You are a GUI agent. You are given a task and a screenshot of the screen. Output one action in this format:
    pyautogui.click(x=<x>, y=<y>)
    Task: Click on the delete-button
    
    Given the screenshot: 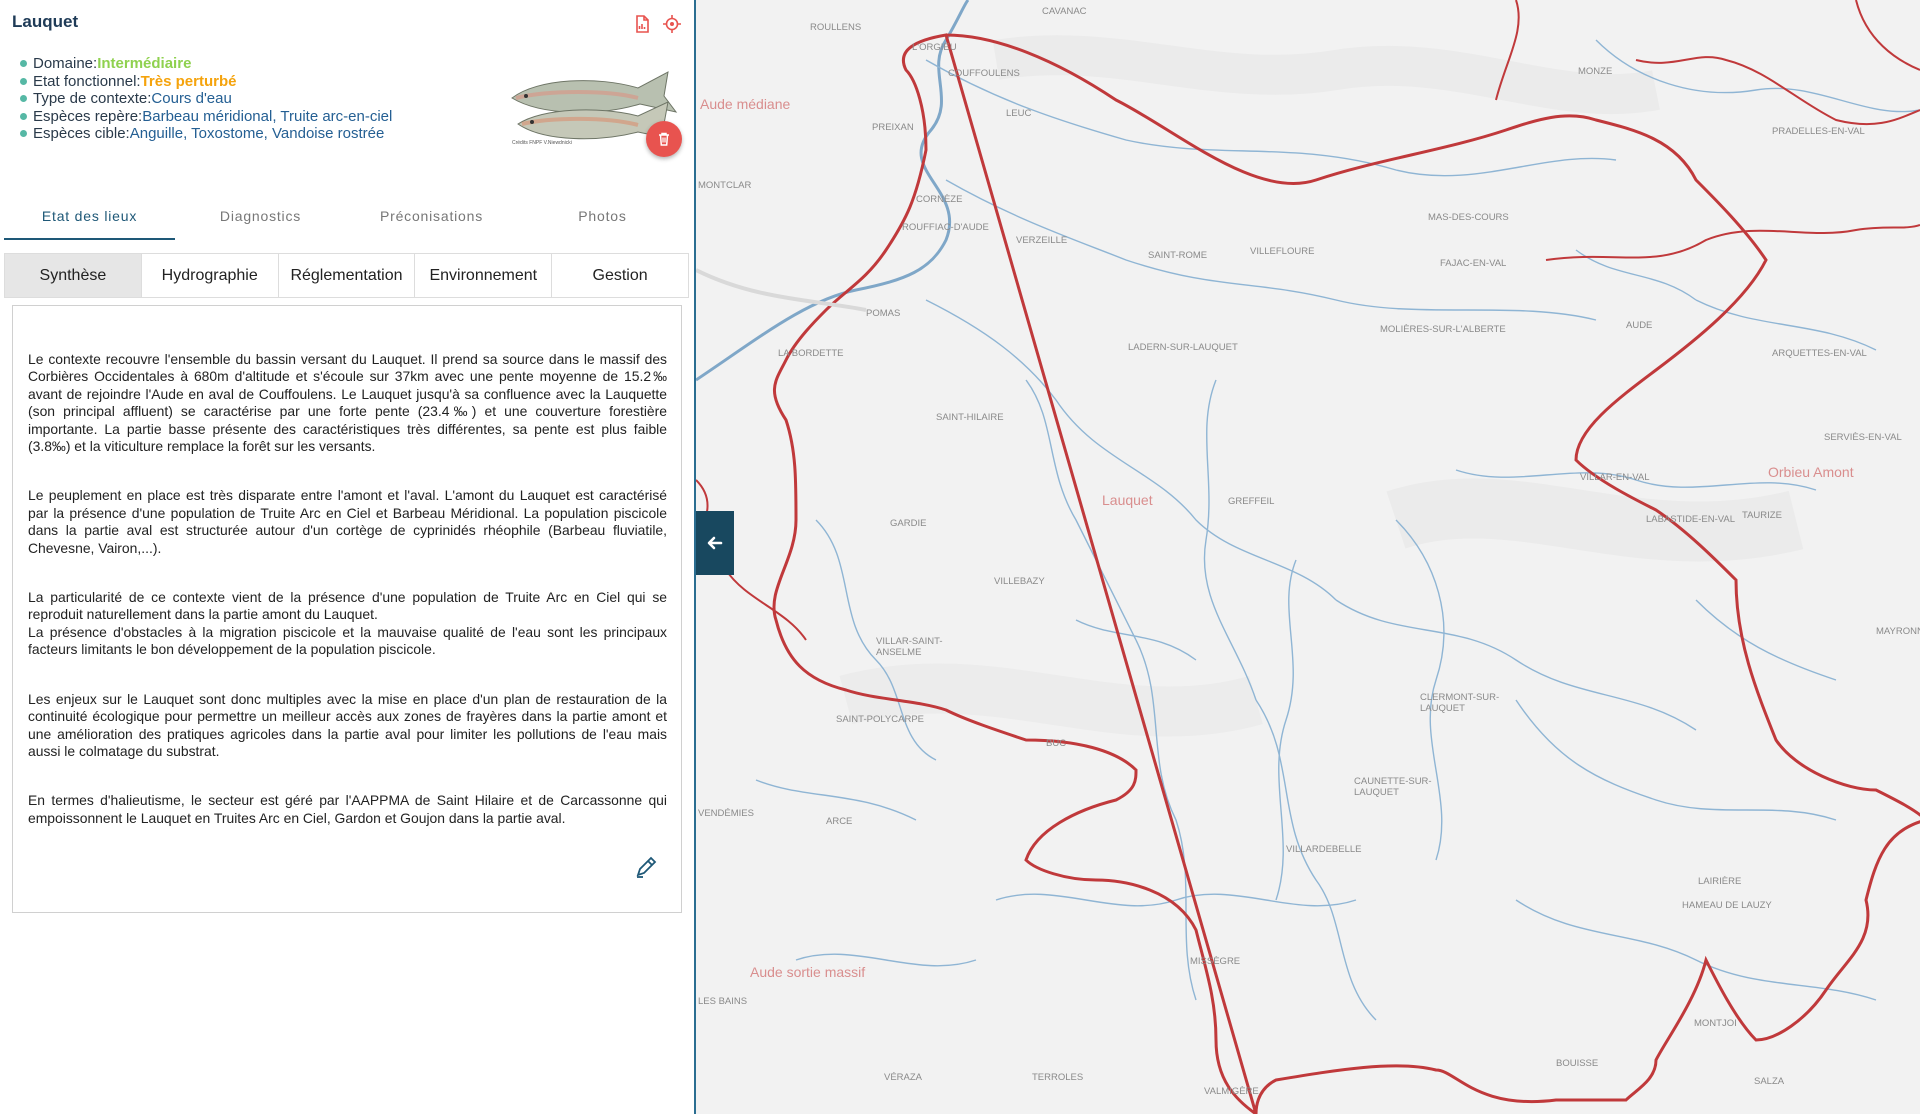 What is the action you would take?
    pyautogui.click(x=664, y=139)
    